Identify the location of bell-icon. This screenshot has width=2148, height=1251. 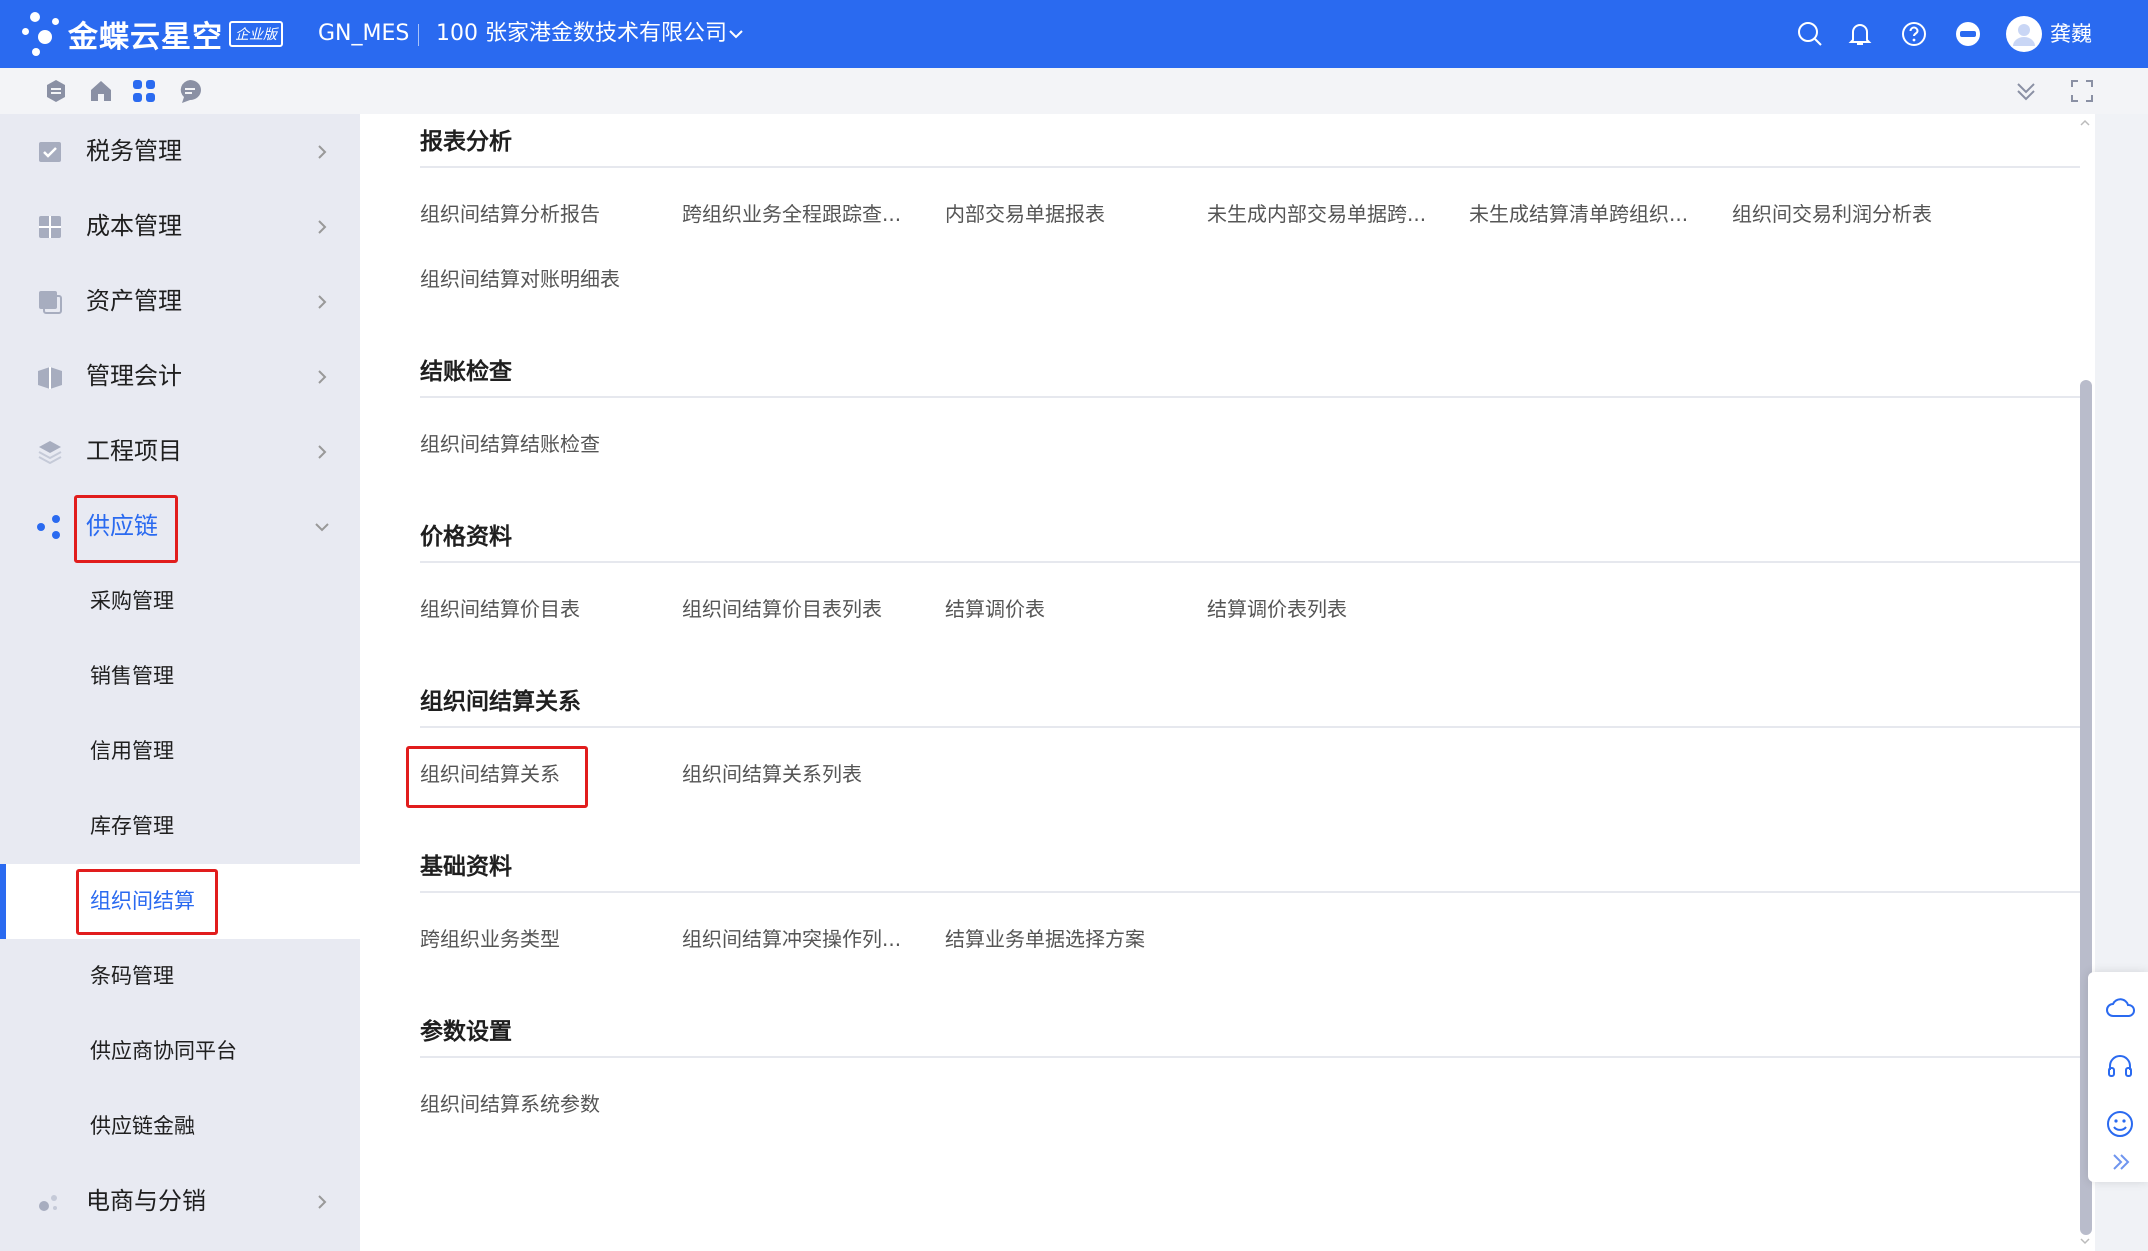
(1860, 34).